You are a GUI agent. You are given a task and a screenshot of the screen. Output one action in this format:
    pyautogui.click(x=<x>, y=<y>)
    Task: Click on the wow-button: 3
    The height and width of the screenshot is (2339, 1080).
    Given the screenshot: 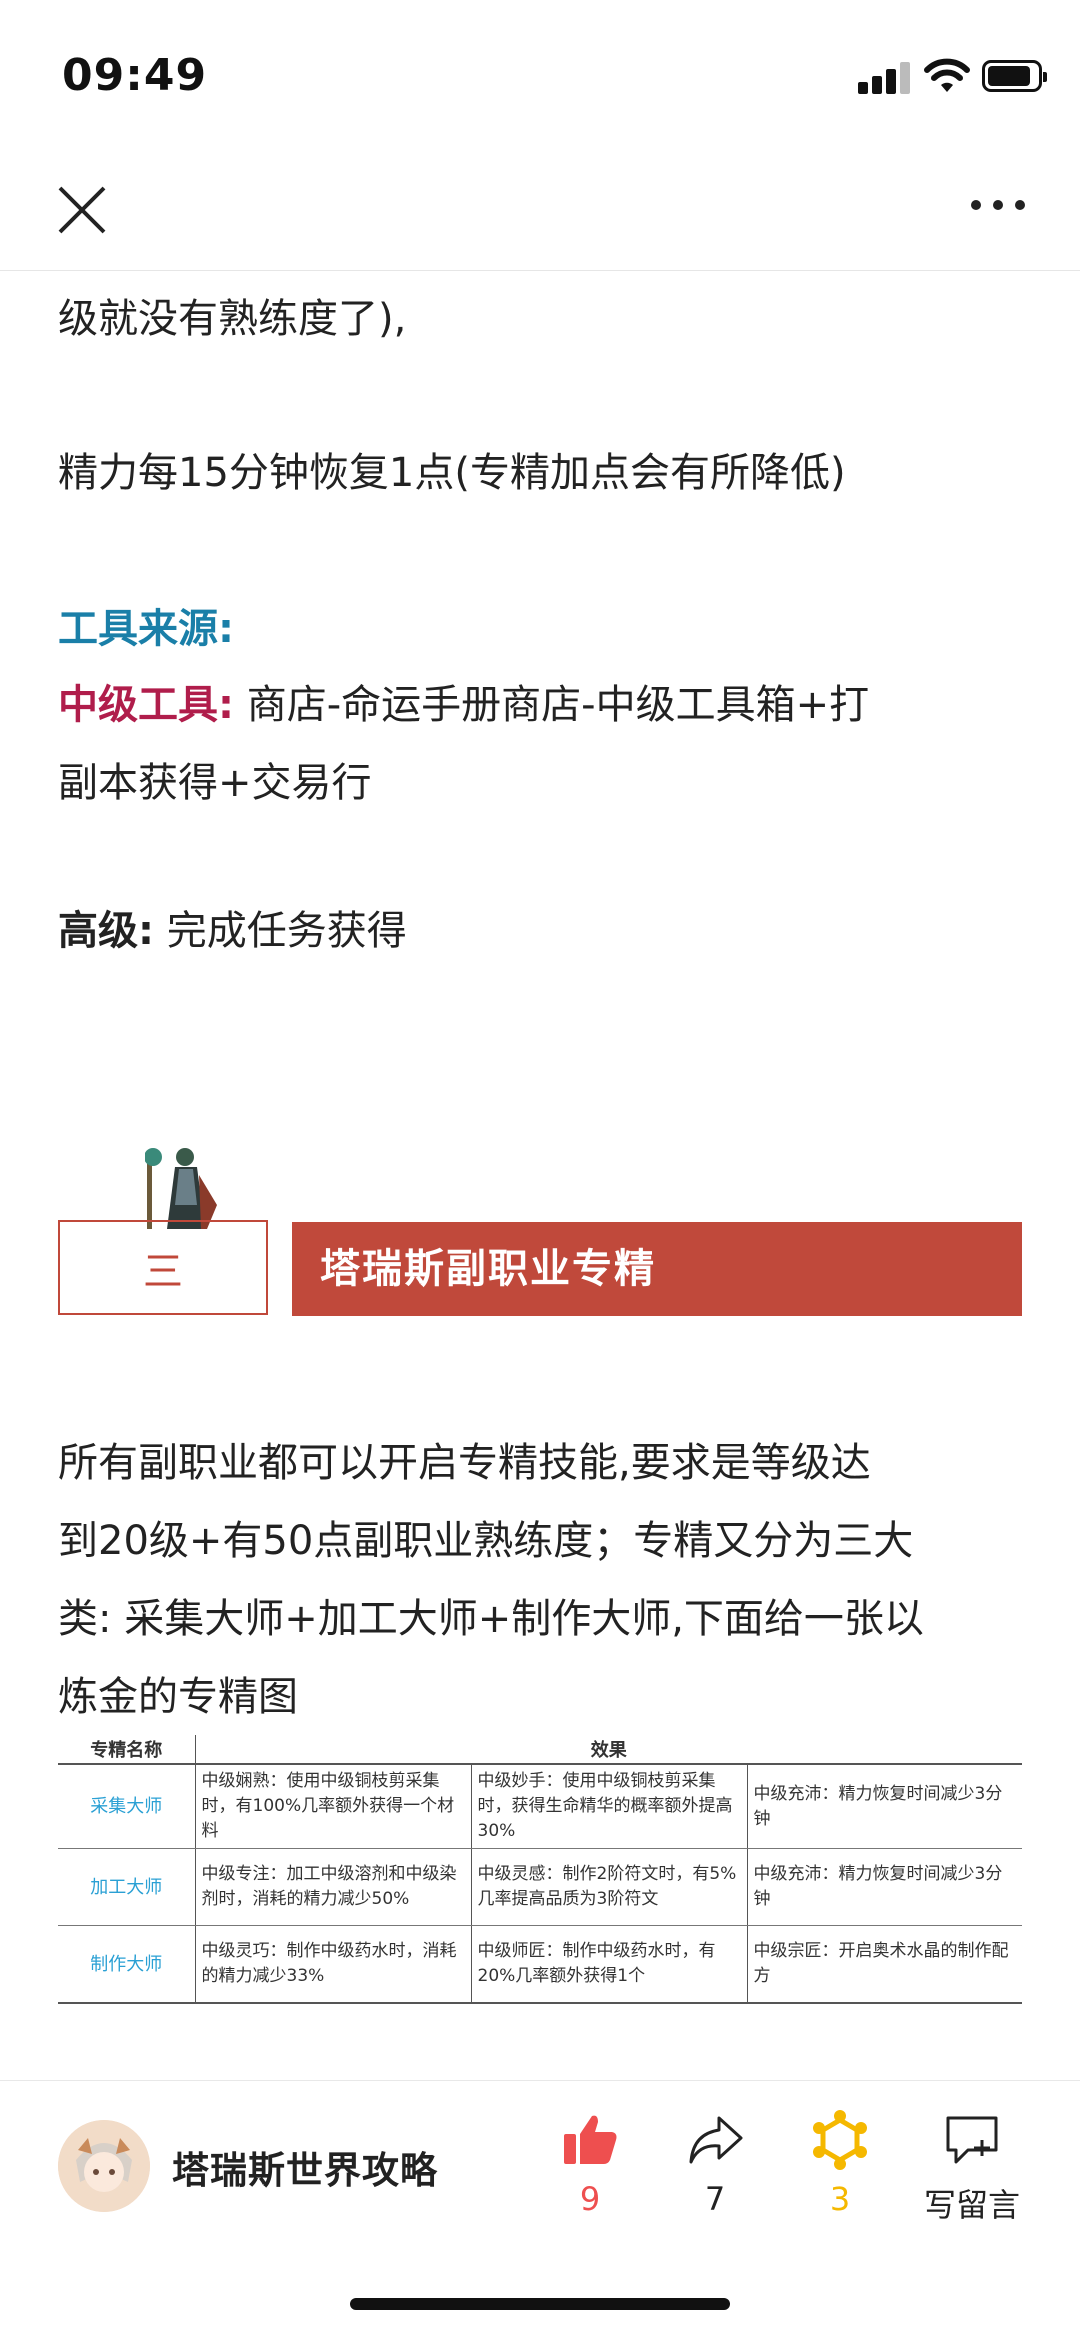 What is the action you would take?
    pyautogui.click(x=840, y=2164)
    